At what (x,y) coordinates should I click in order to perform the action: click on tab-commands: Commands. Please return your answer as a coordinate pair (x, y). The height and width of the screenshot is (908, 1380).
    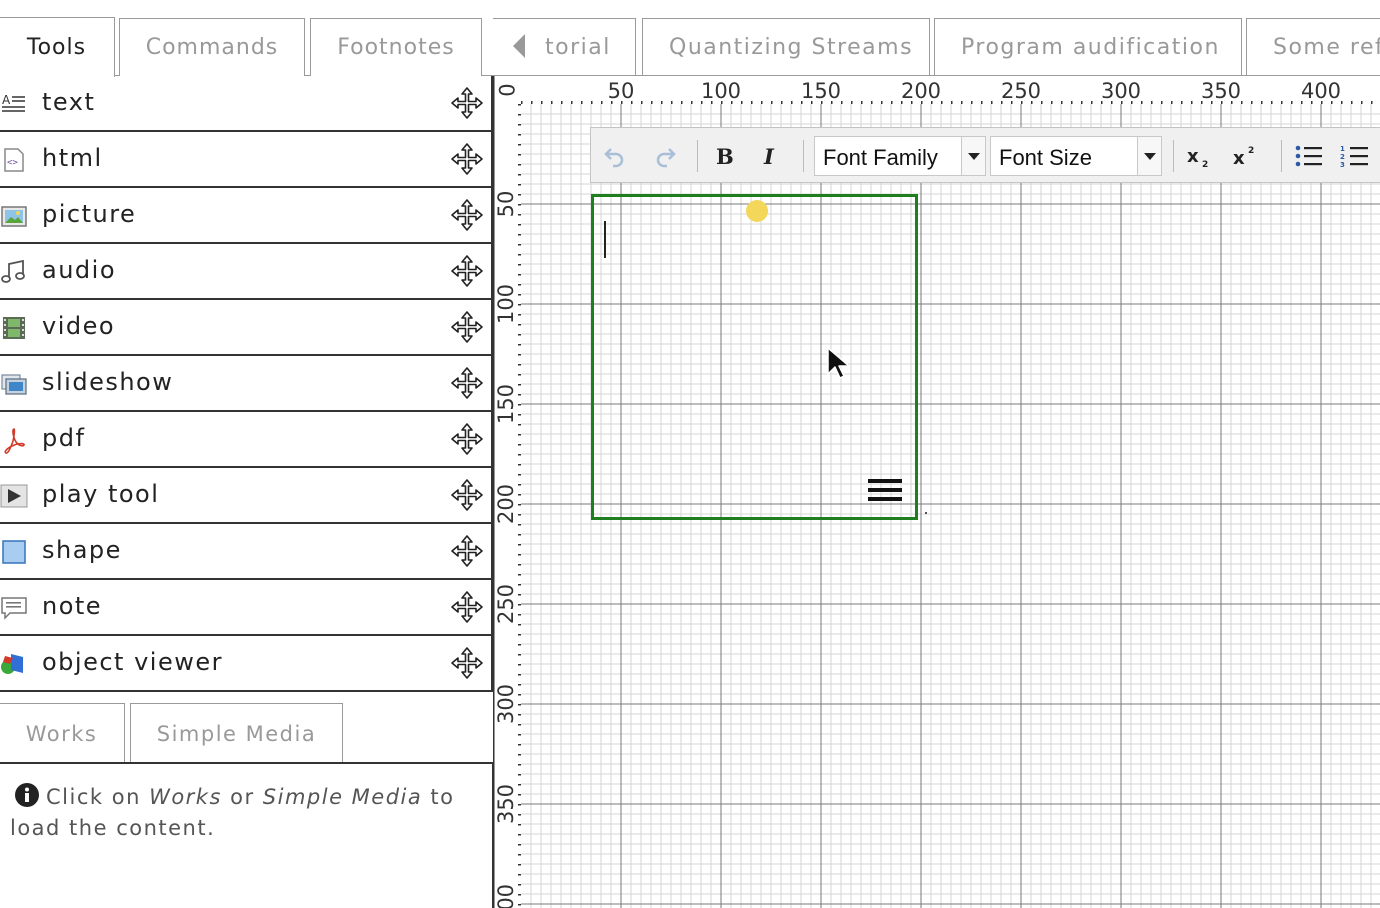
    Looking at the image, I should click on (212, 47).